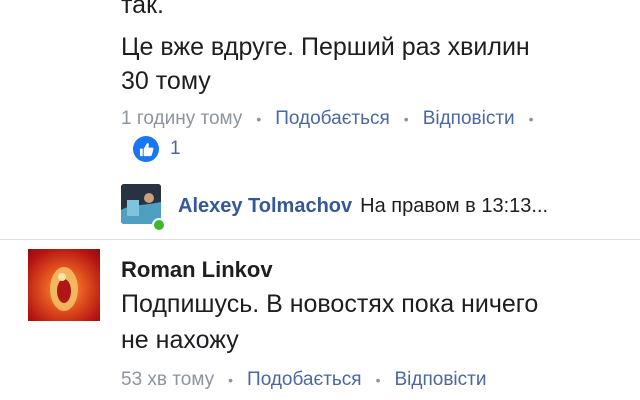 The image size is (640, 400). What do you see at coordinates (159, 225) in the screenshot?
I see `online-status-dot` at bounding box center [159, 225].